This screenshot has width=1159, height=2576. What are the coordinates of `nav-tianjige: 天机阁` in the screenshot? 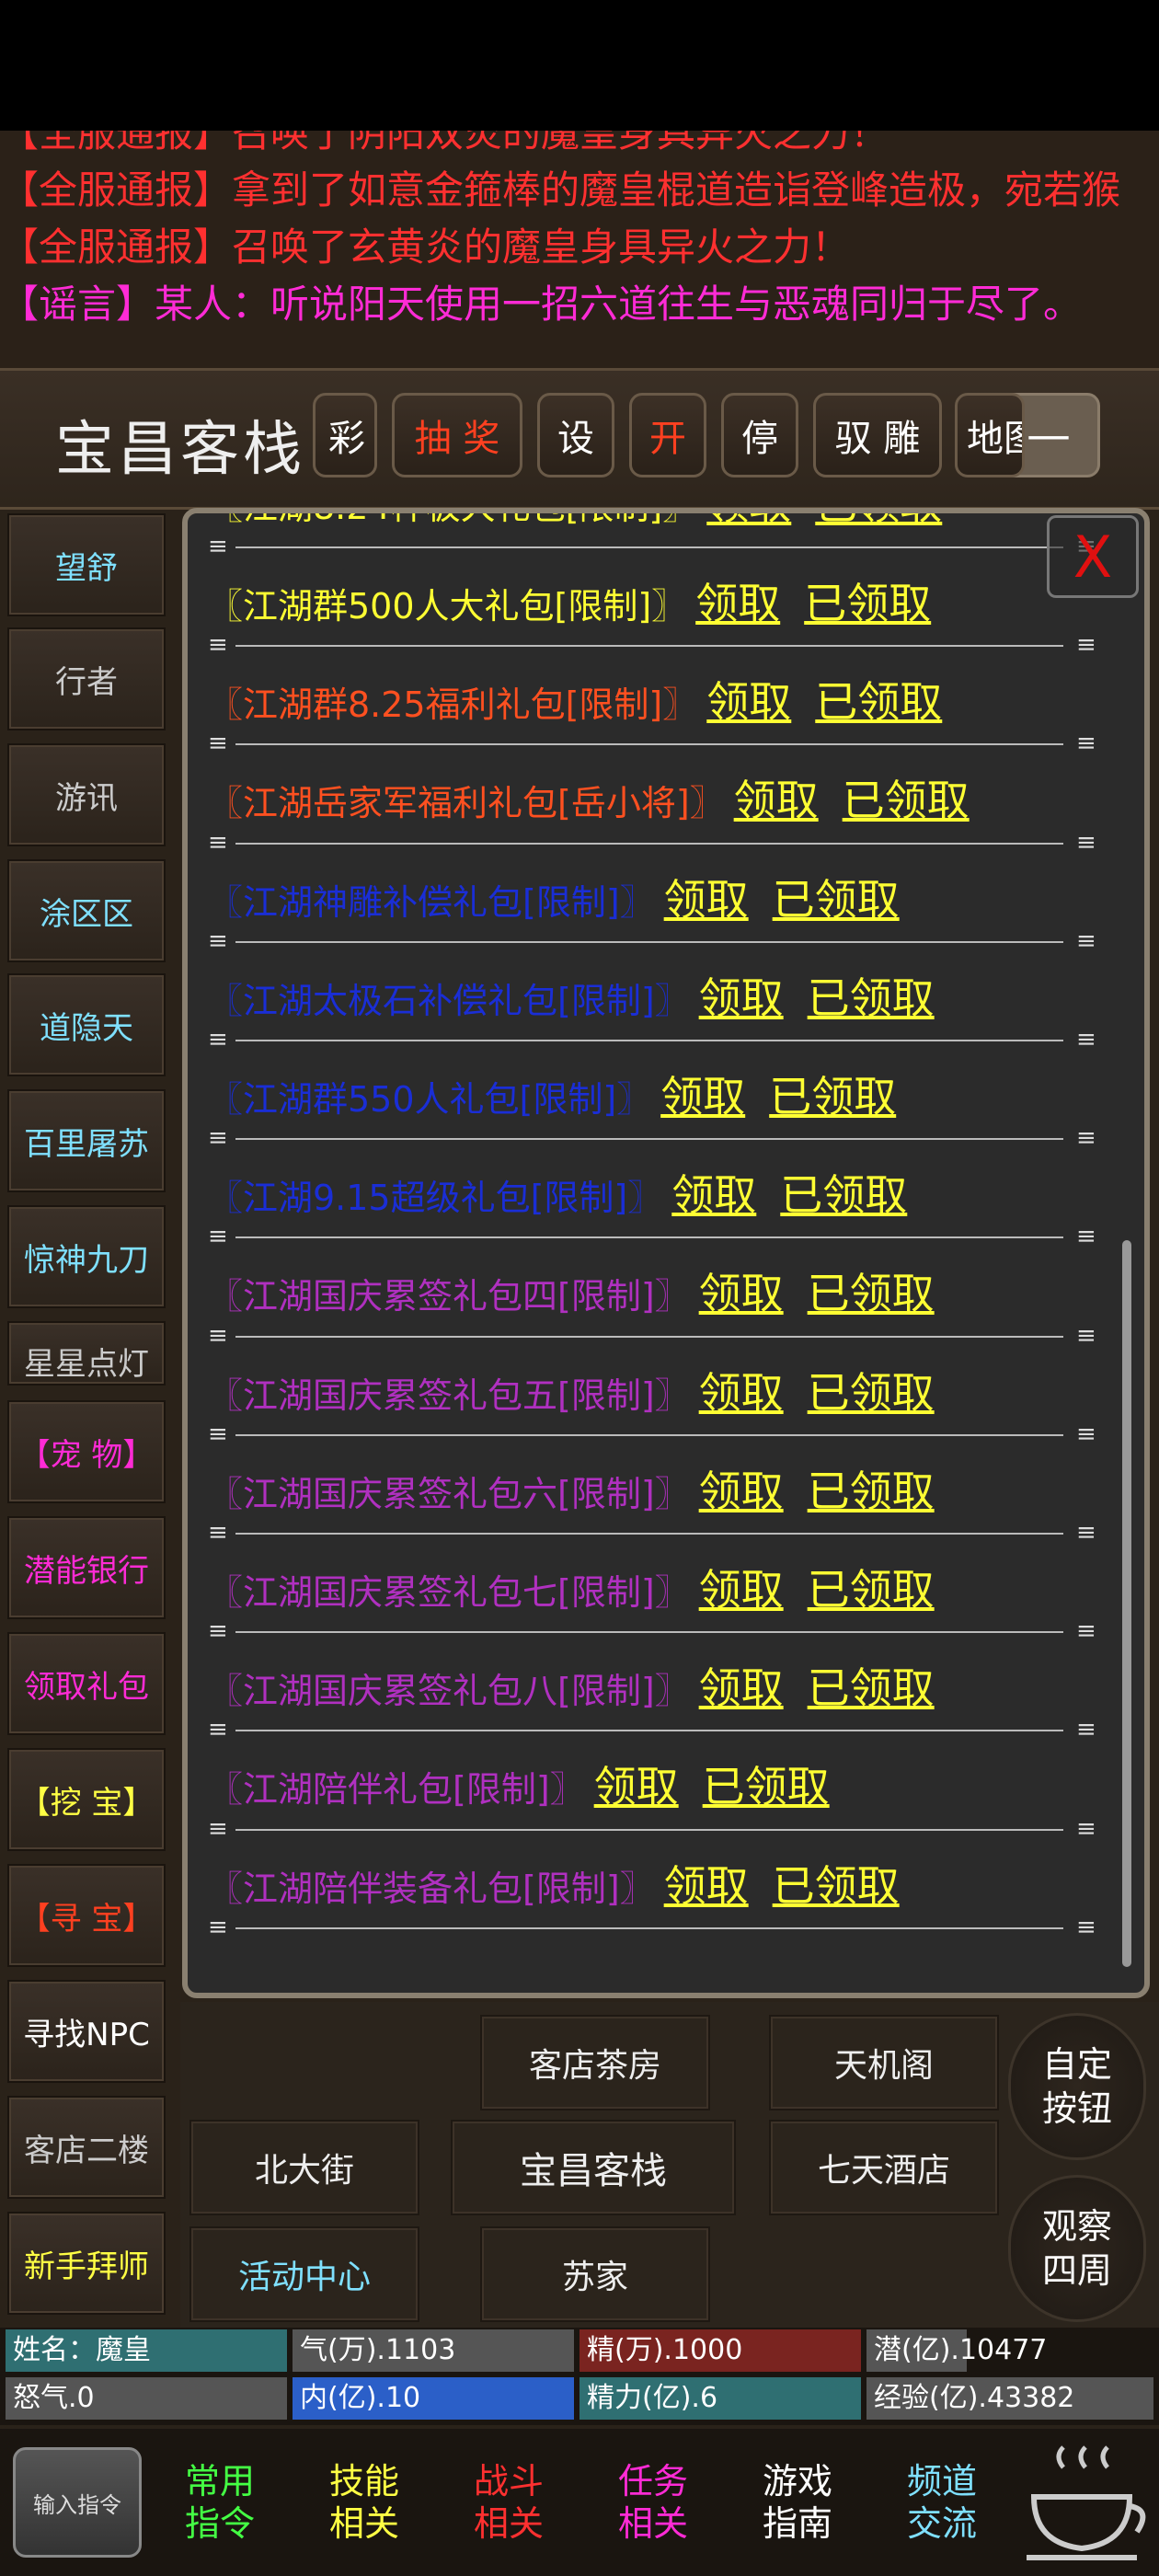 It's located at (884, 2062).